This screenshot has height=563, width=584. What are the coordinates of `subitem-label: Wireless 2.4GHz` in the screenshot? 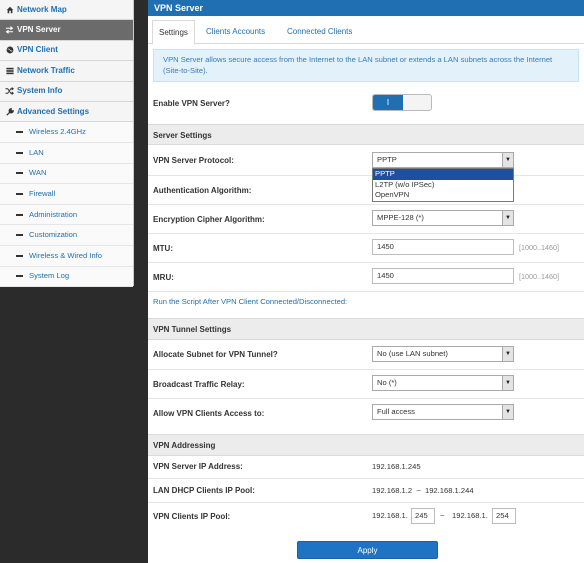 It's located at (57, 132).